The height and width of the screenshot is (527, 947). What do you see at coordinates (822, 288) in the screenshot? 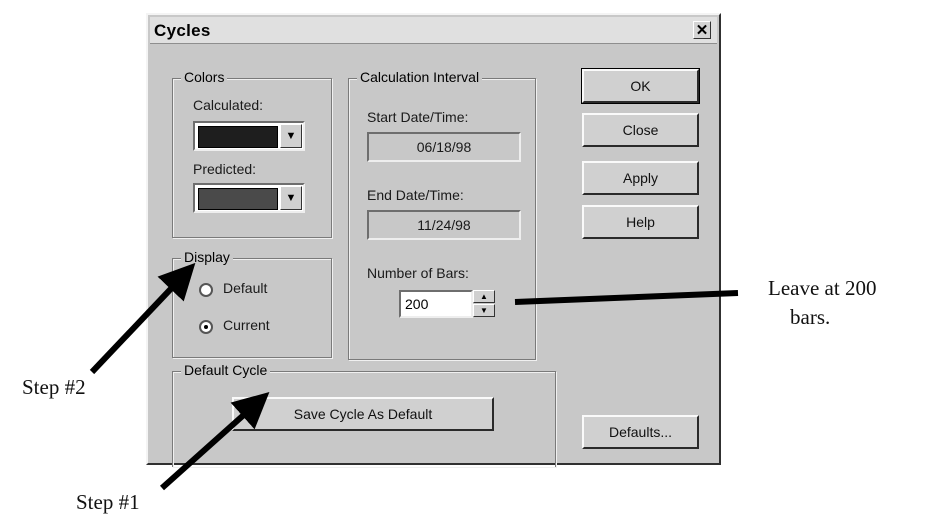
I see `leave-at-200-text: Leave at 200` at bounding box center [822, 288].